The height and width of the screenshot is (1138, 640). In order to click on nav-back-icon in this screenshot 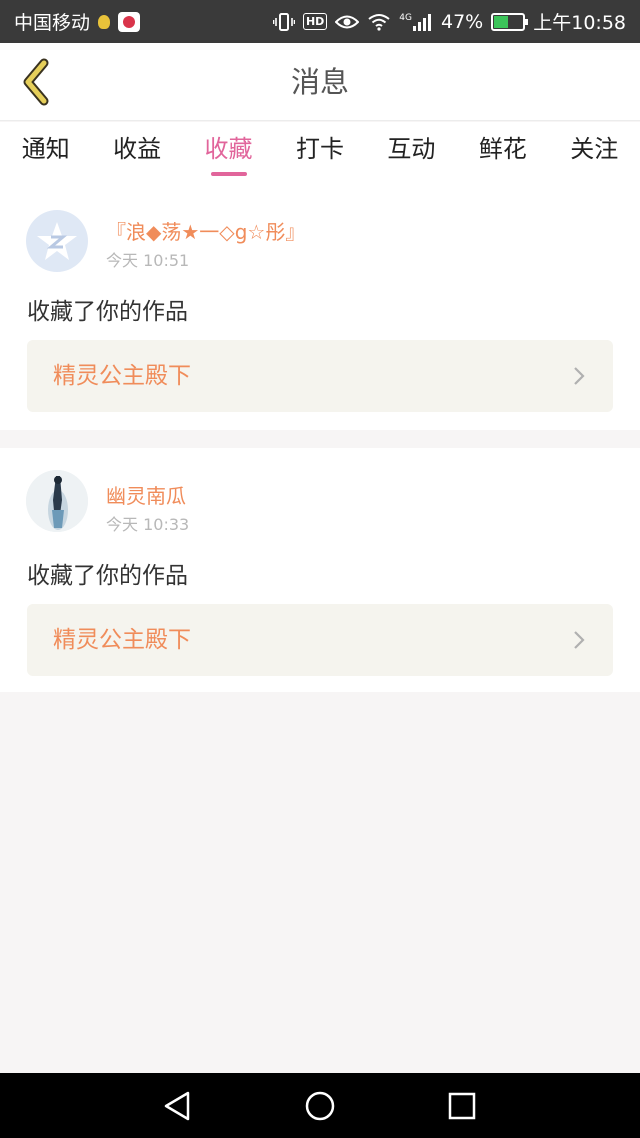, I will do `click(178, 1106)`.